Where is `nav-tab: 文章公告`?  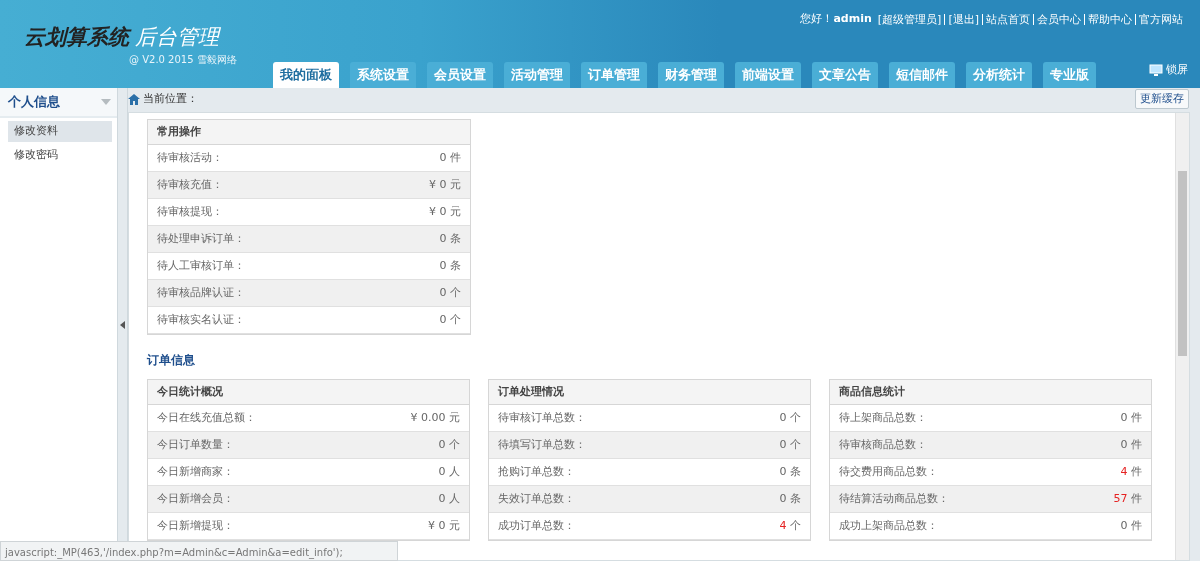
nav-tab: 文章公告 is located at coordinates (845, 75).